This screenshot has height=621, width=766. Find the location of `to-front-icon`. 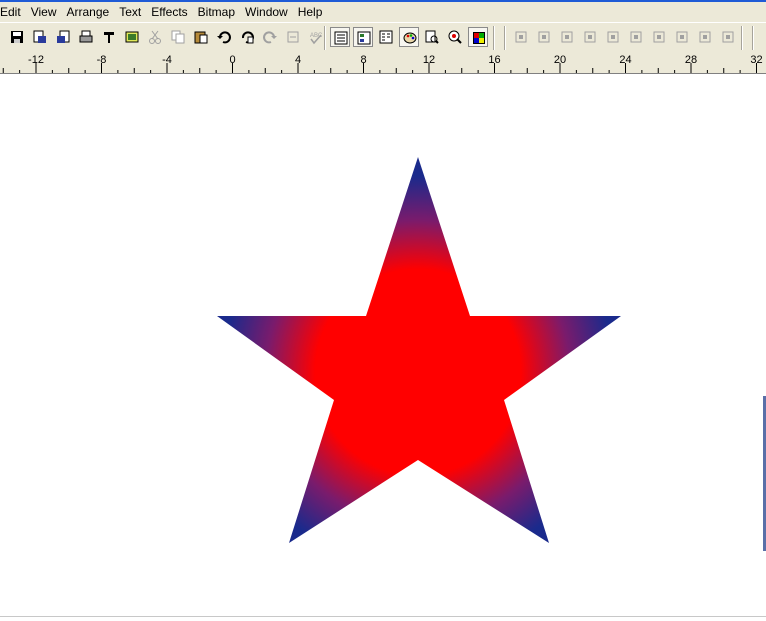

to-front-icon is located at coordinates (590, 37).